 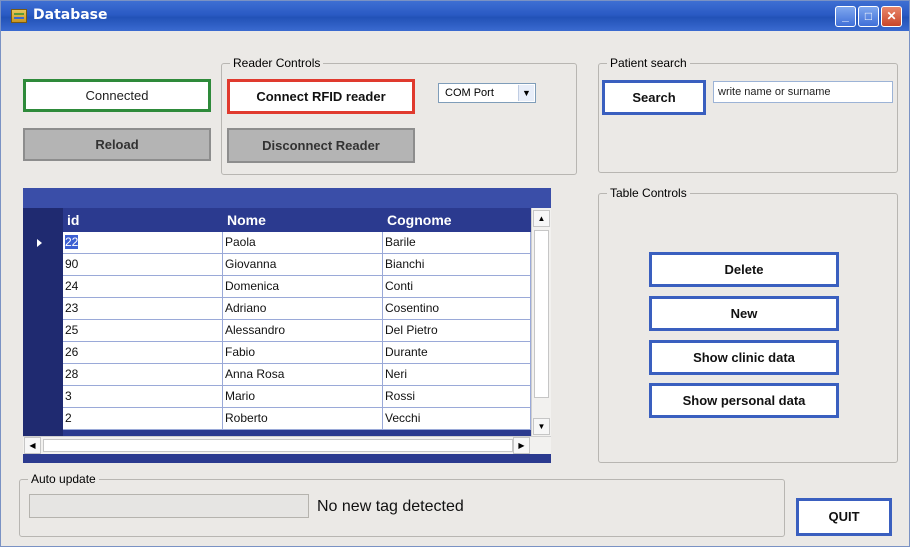 What do you see at coordinates (303, 287) in the screenshot?
I see `table-cell-nome: Domenica` at bounding box center [303, 287].